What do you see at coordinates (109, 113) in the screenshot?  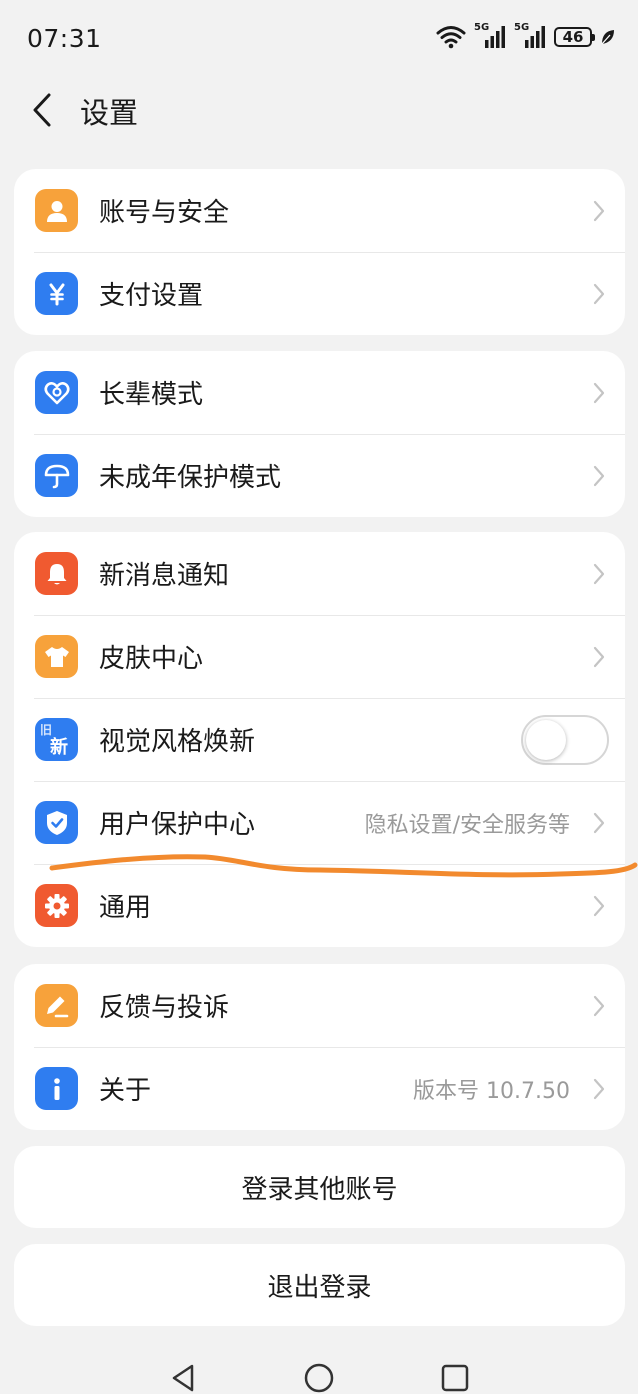 I see `page-title: 设置` at bounding box center [109, 113].